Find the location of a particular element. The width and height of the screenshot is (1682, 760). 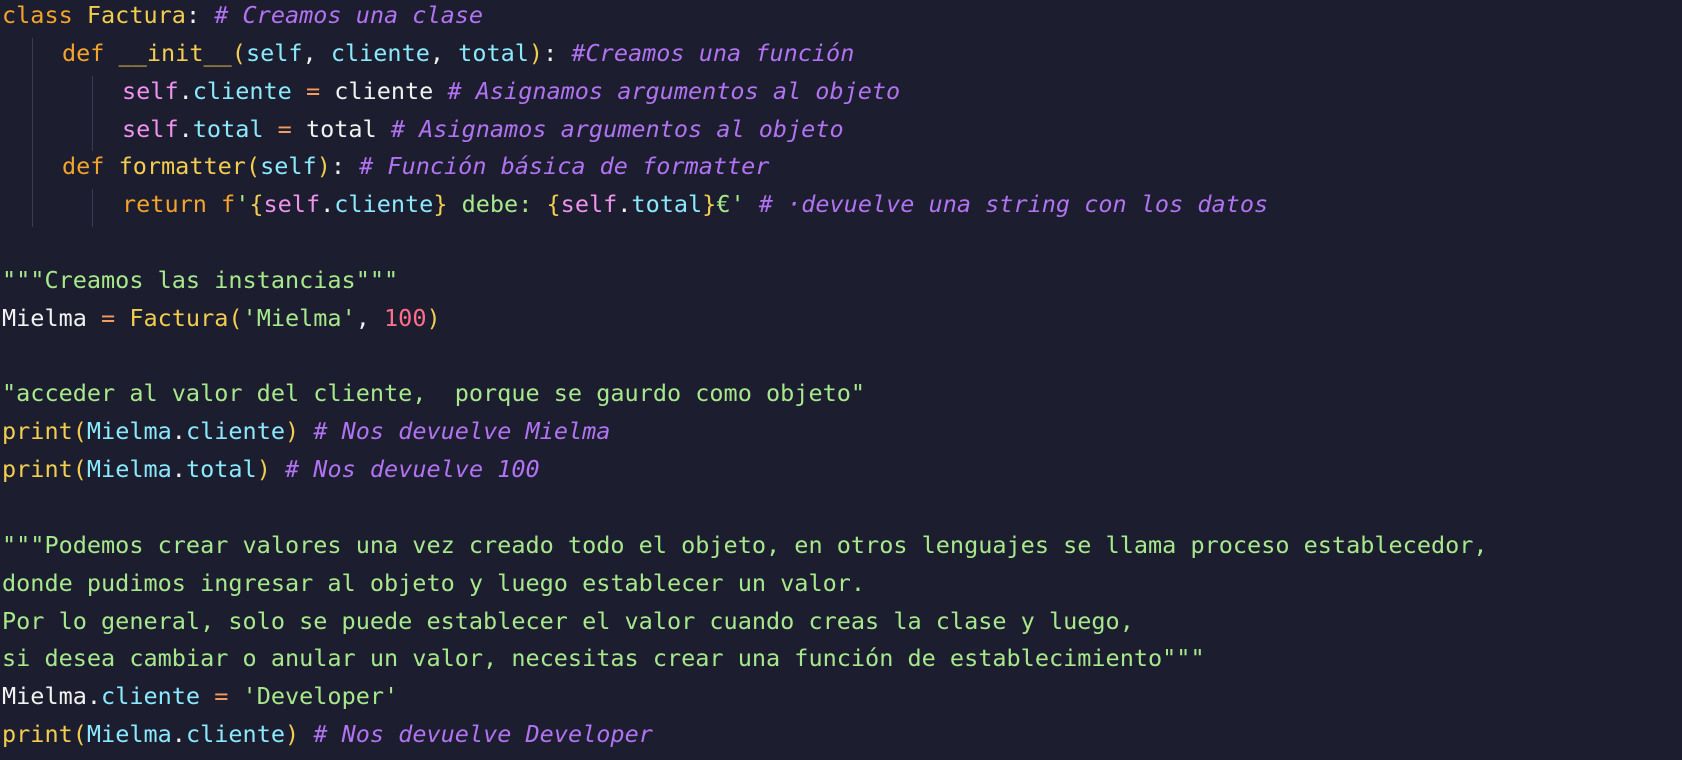

code-token-fn: formatter is located at coordinates (182, 166).